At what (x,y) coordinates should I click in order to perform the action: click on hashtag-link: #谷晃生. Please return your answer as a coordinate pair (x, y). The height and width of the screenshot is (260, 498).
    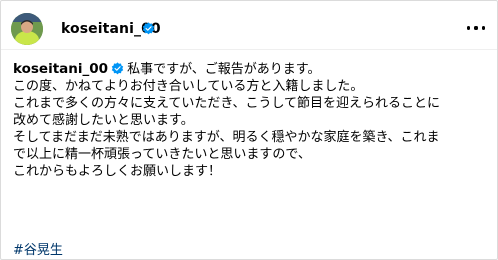
    Looking at the image, I should click on (38, 248).